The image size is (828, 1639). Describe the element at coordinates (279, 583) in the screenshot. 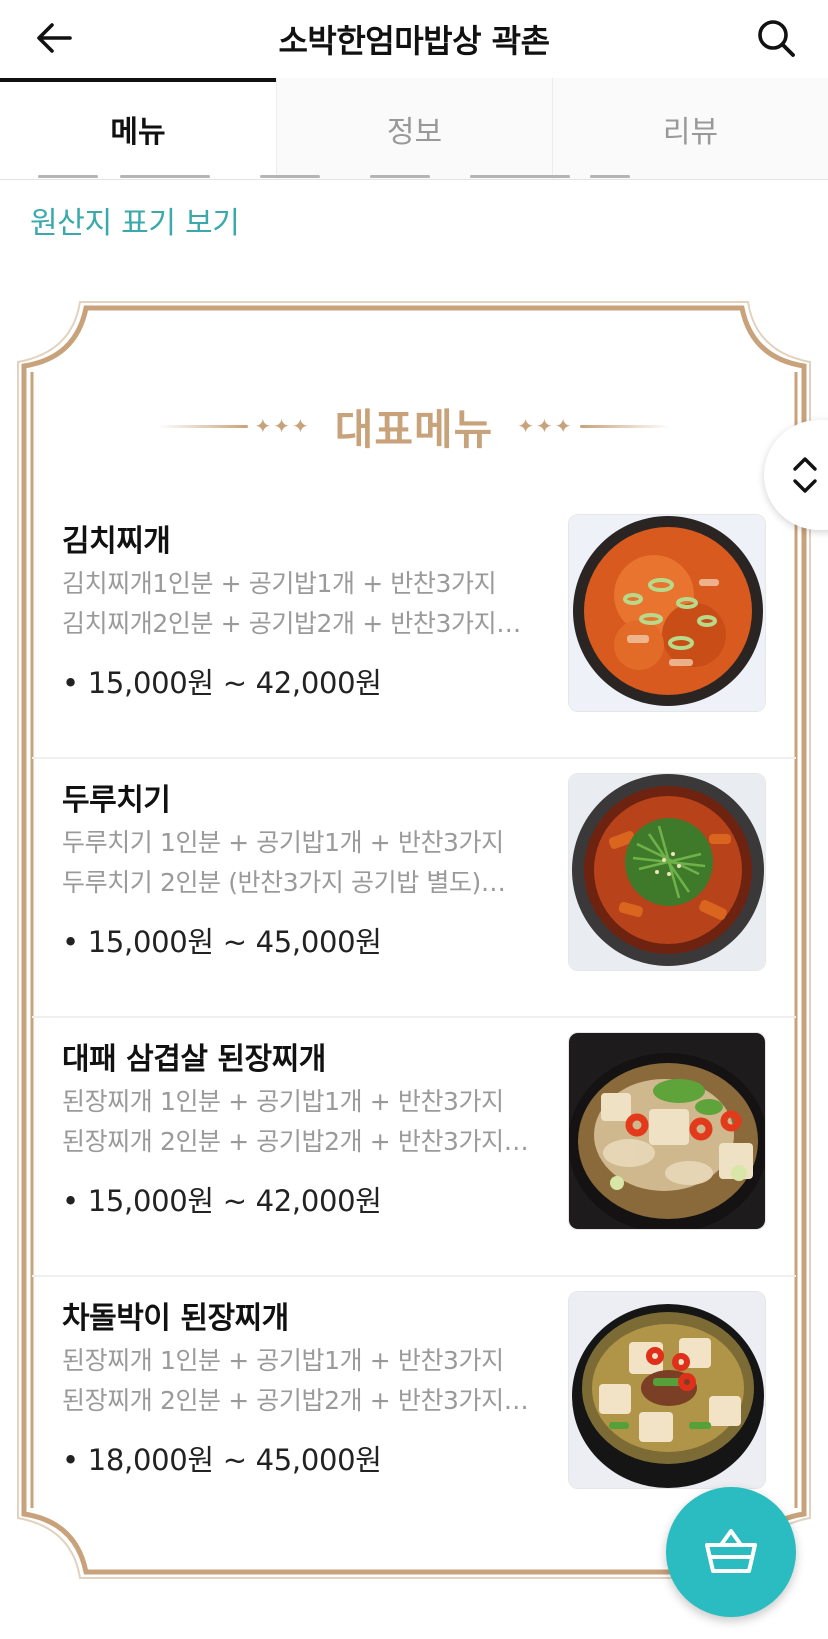

I see `menu-item-desc-line: 김치찌개1인분 + 공기밥1개 + 반찬3가지` at that location.